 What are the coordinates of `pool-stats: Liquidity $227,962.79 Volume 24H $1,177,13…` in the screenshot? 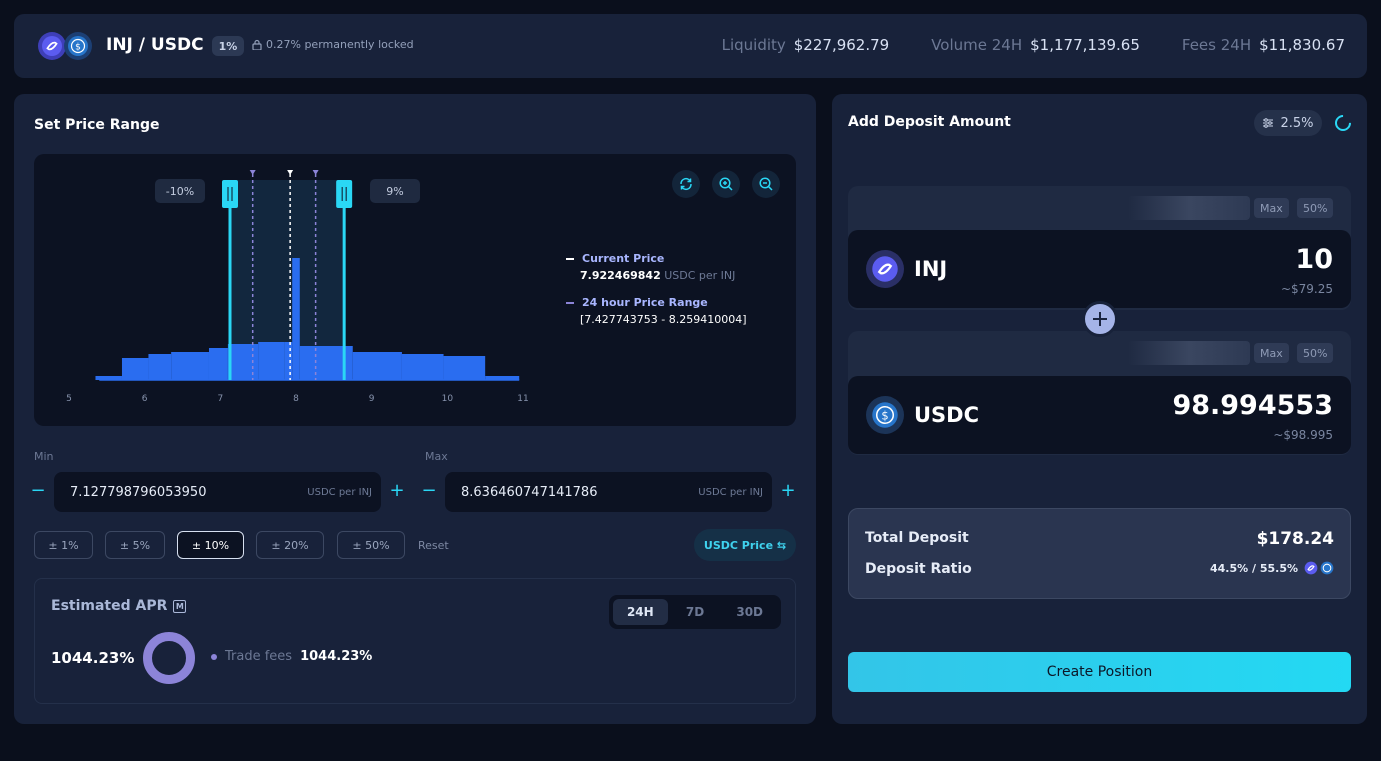 It's located at (1033, 45).